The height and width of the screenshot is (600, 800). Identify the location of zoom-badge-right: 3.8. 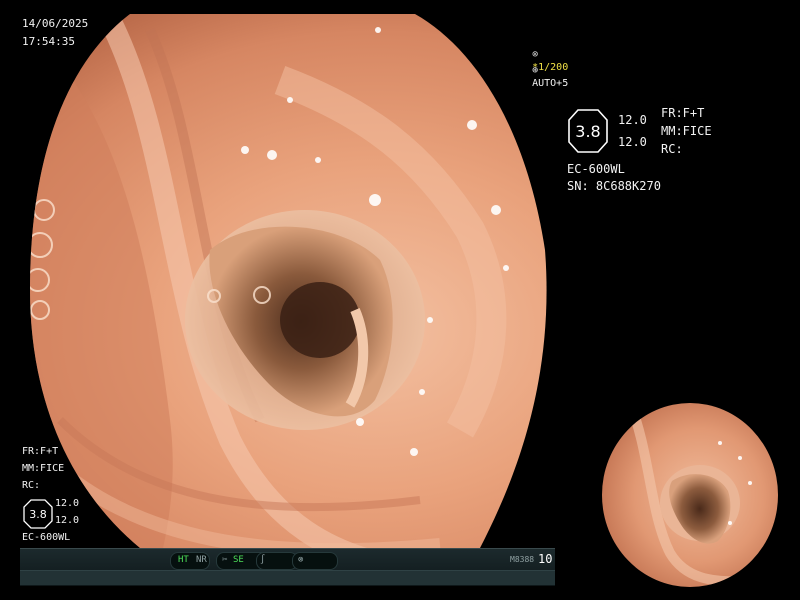
(588, 131).